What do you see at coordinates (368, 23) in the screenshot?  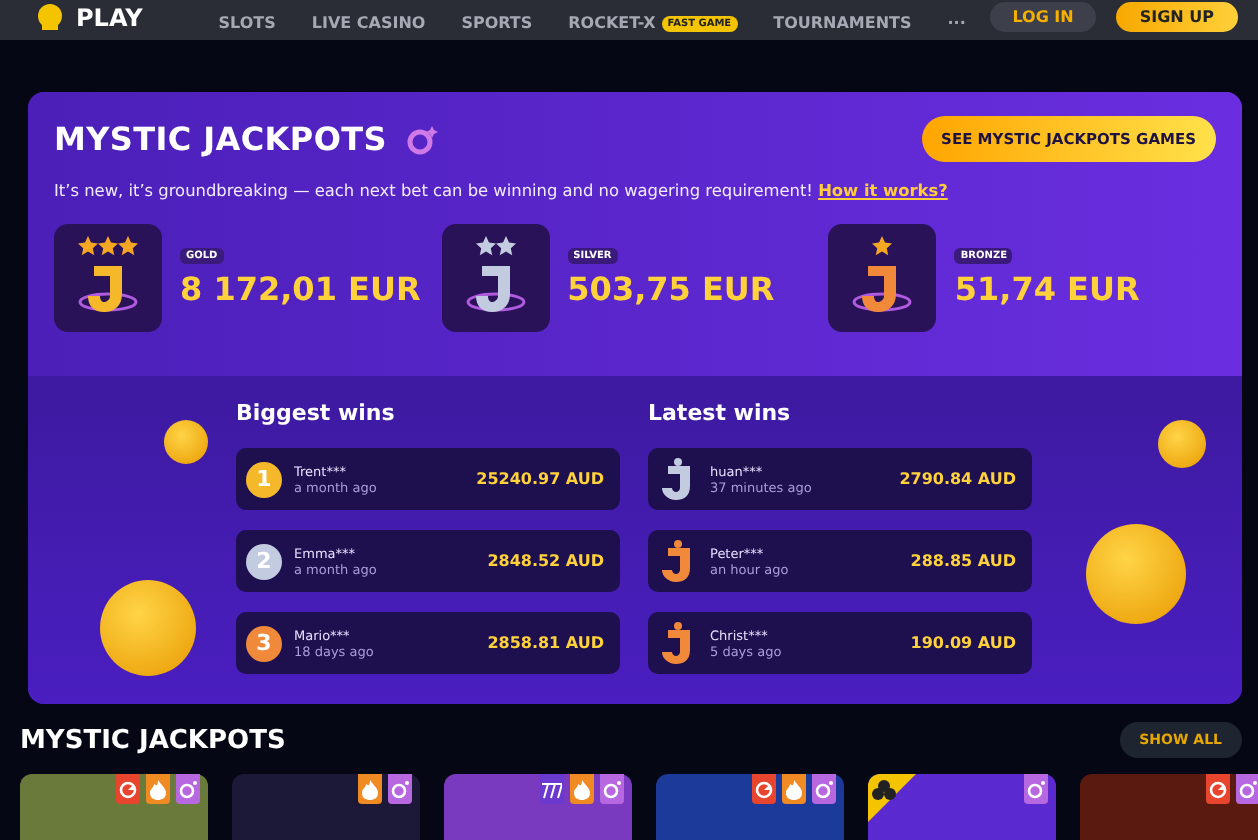 I see `nav-link: LIVE CASINO` at bounding box center [368, 23].